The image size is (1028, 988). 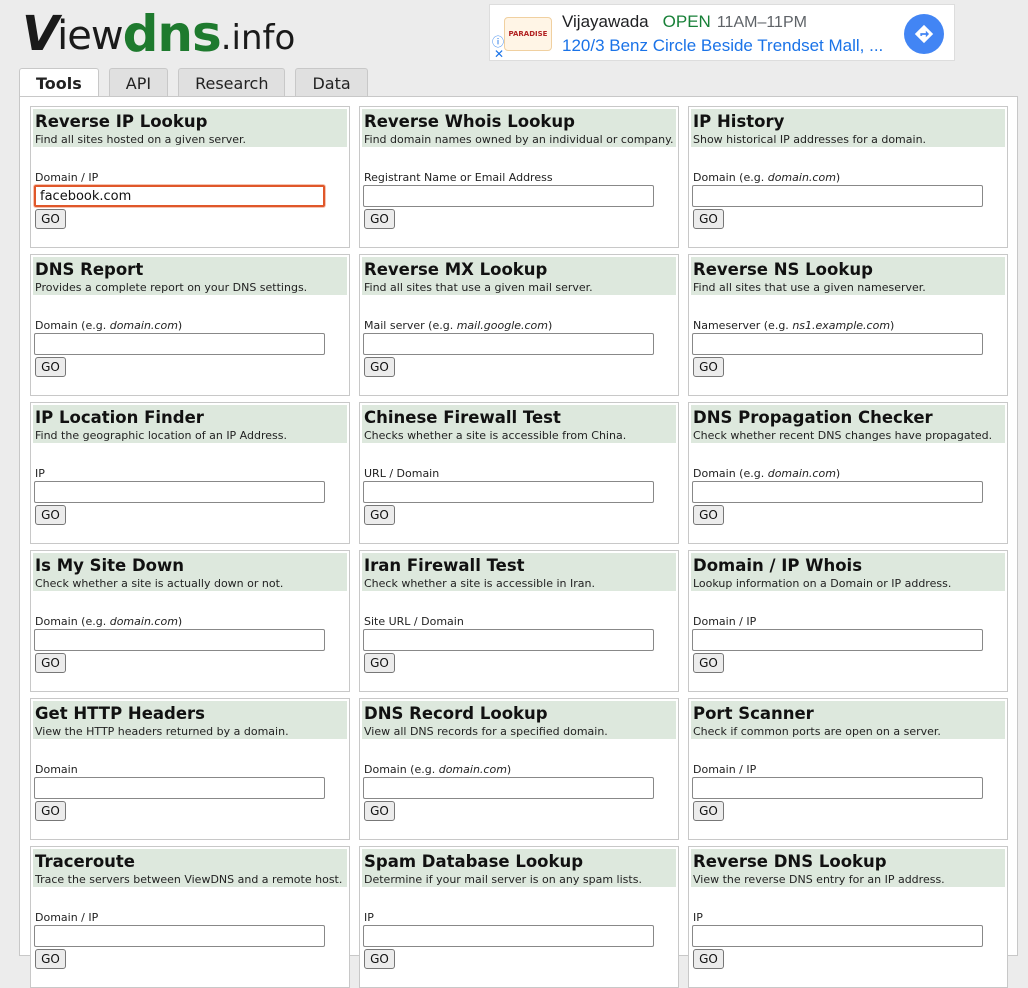 What do you see at coordinates (837, 936) in the screenshot?
I see `reverse-dns-lookup-input` at bounding box center [837, 936].